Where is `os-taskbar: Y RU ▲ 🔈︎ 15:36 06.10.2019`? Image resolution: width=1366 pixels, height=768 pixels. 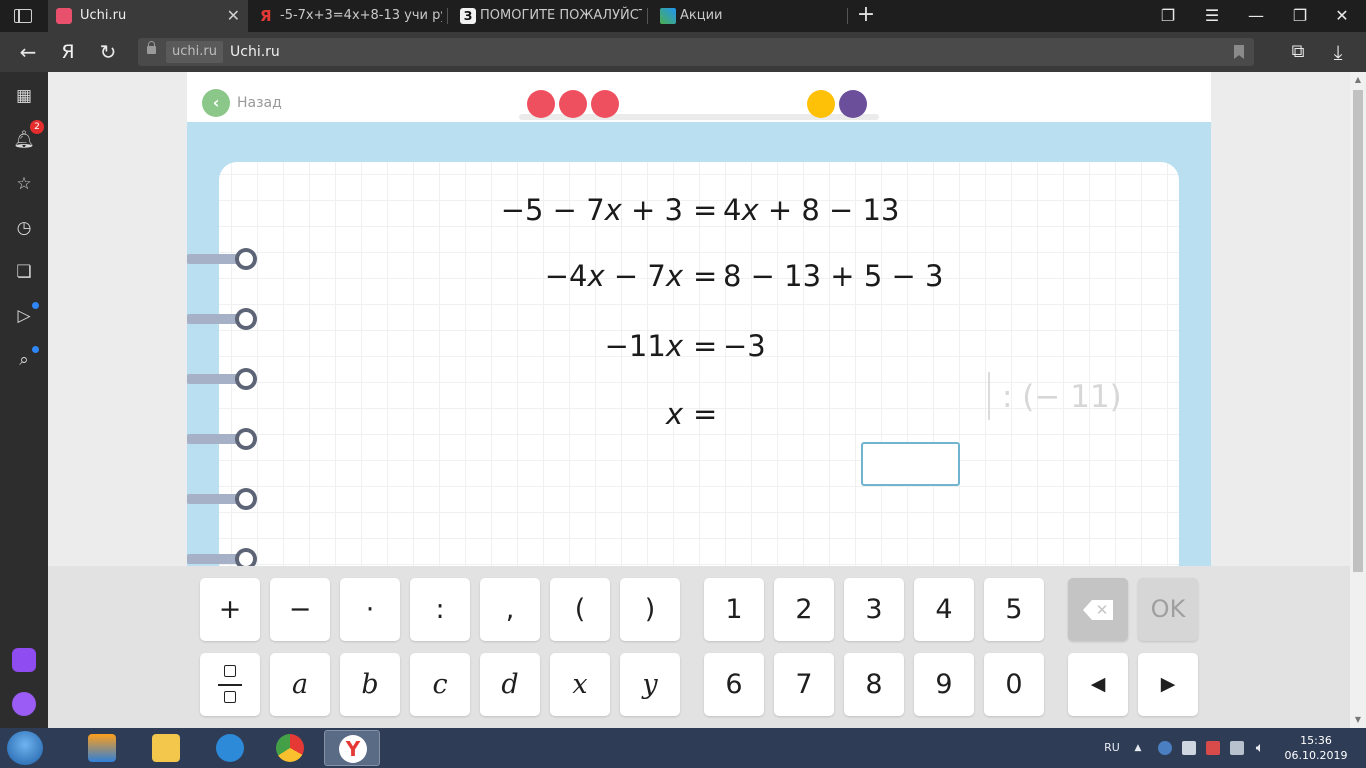
os-taskbar: Y RU ▲ 🔈︎ 15:36 06.10.2019 is located at coordinates (683, 748).